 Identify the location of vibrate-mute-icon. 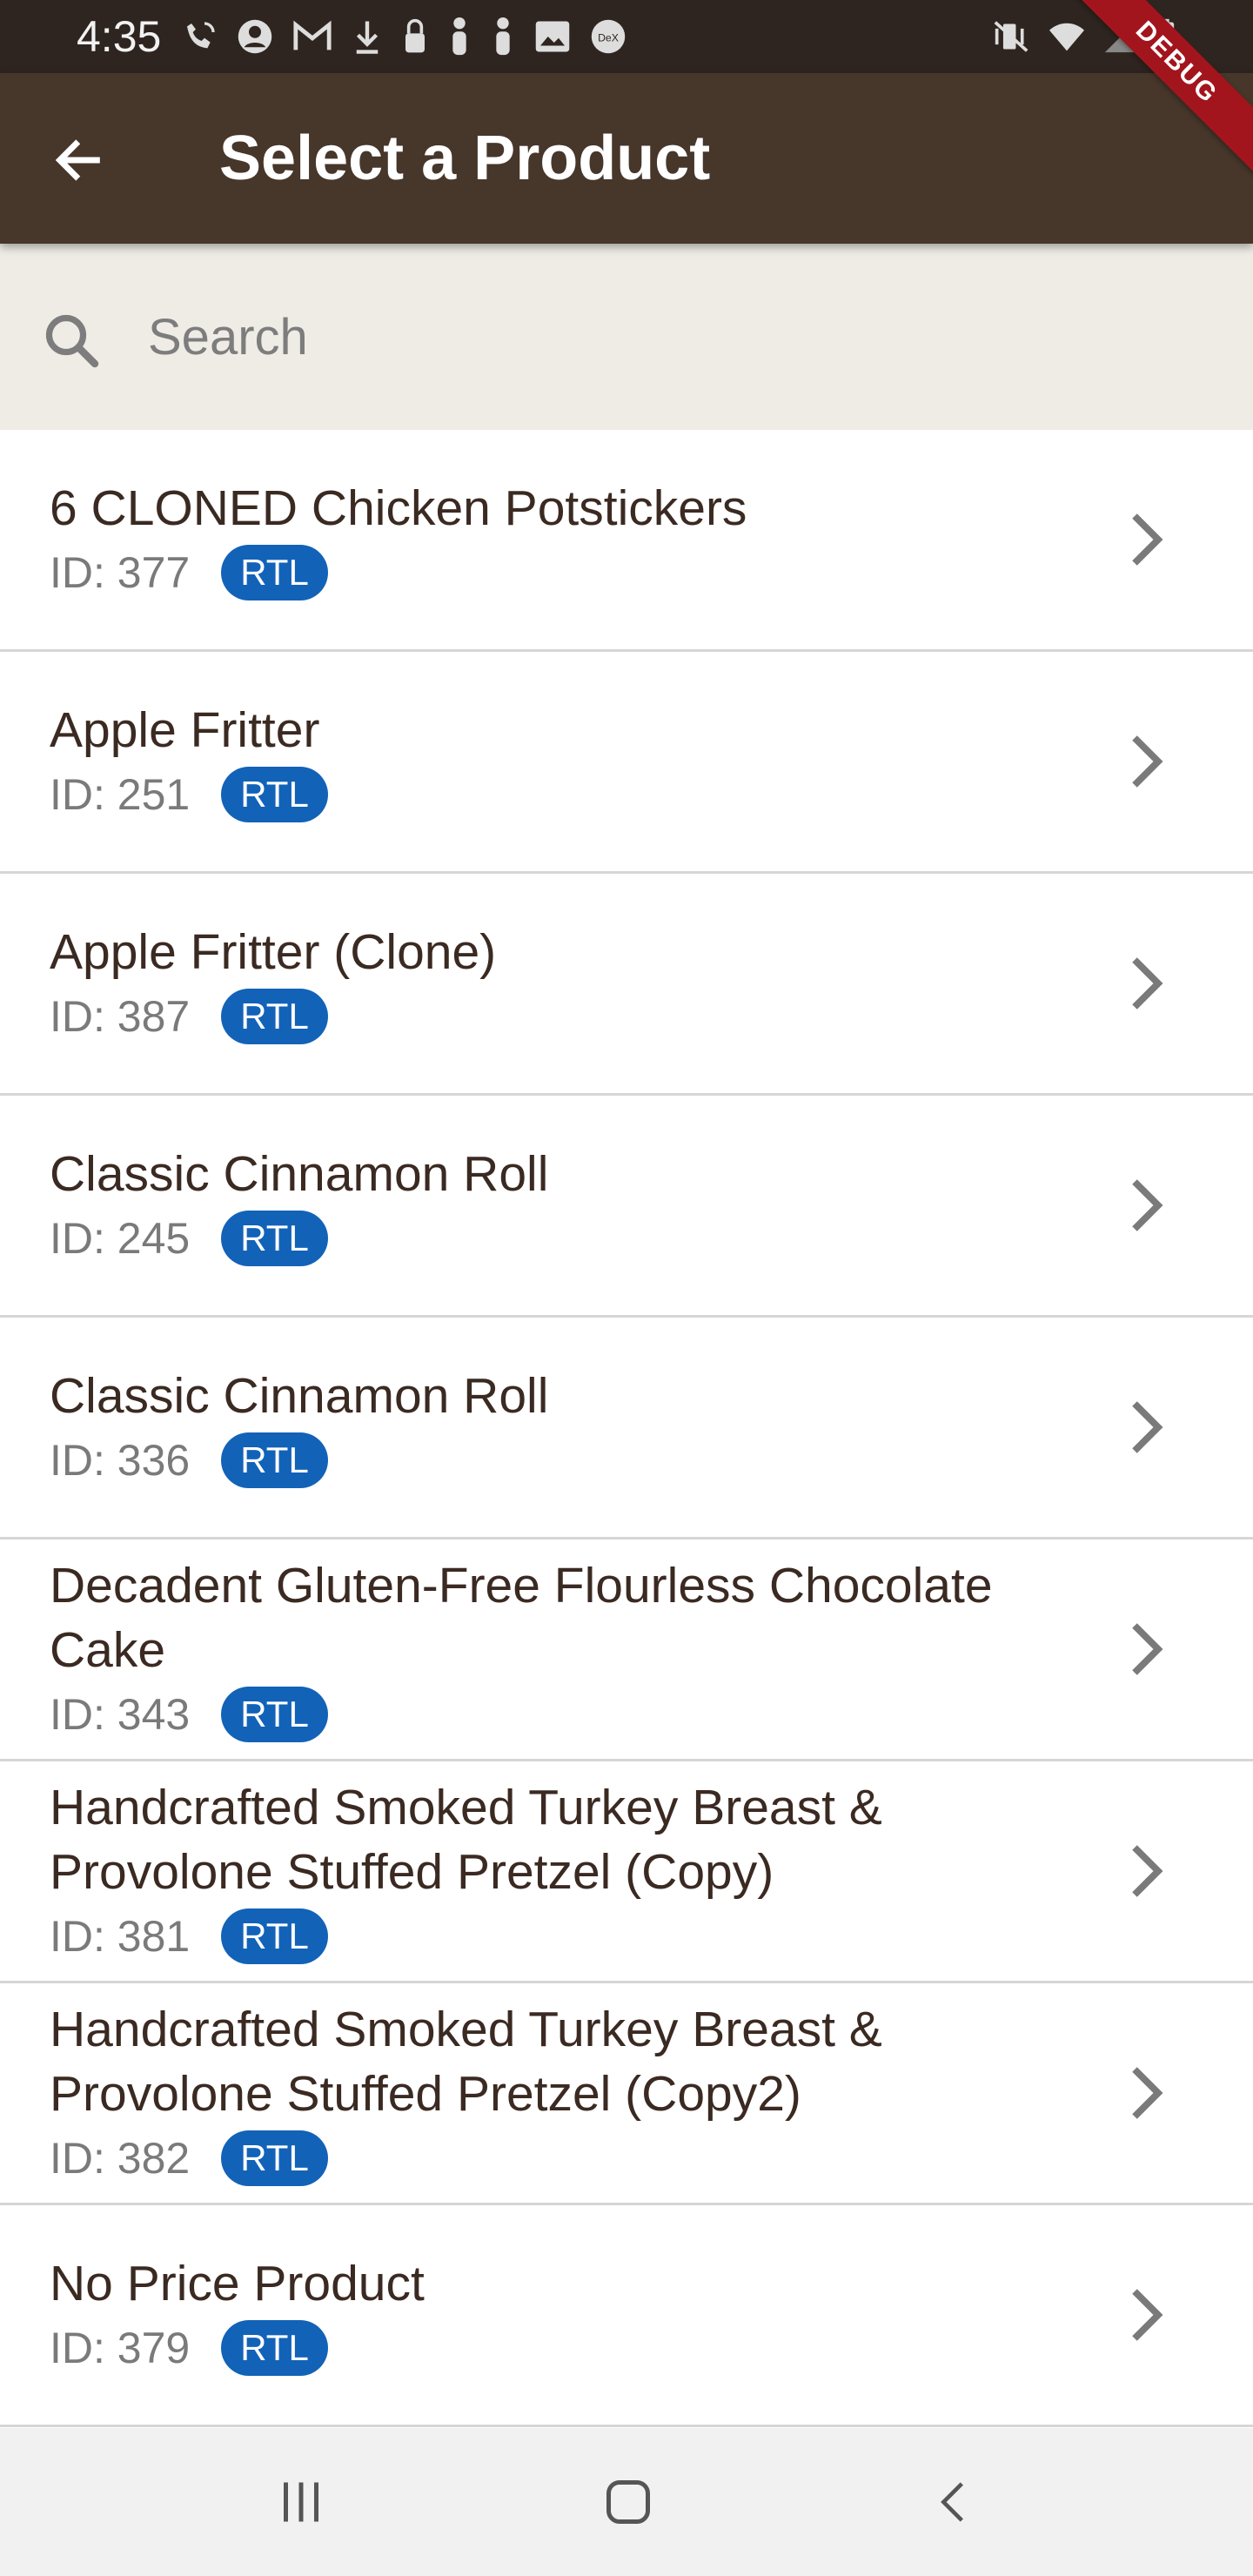
(1011, 37).